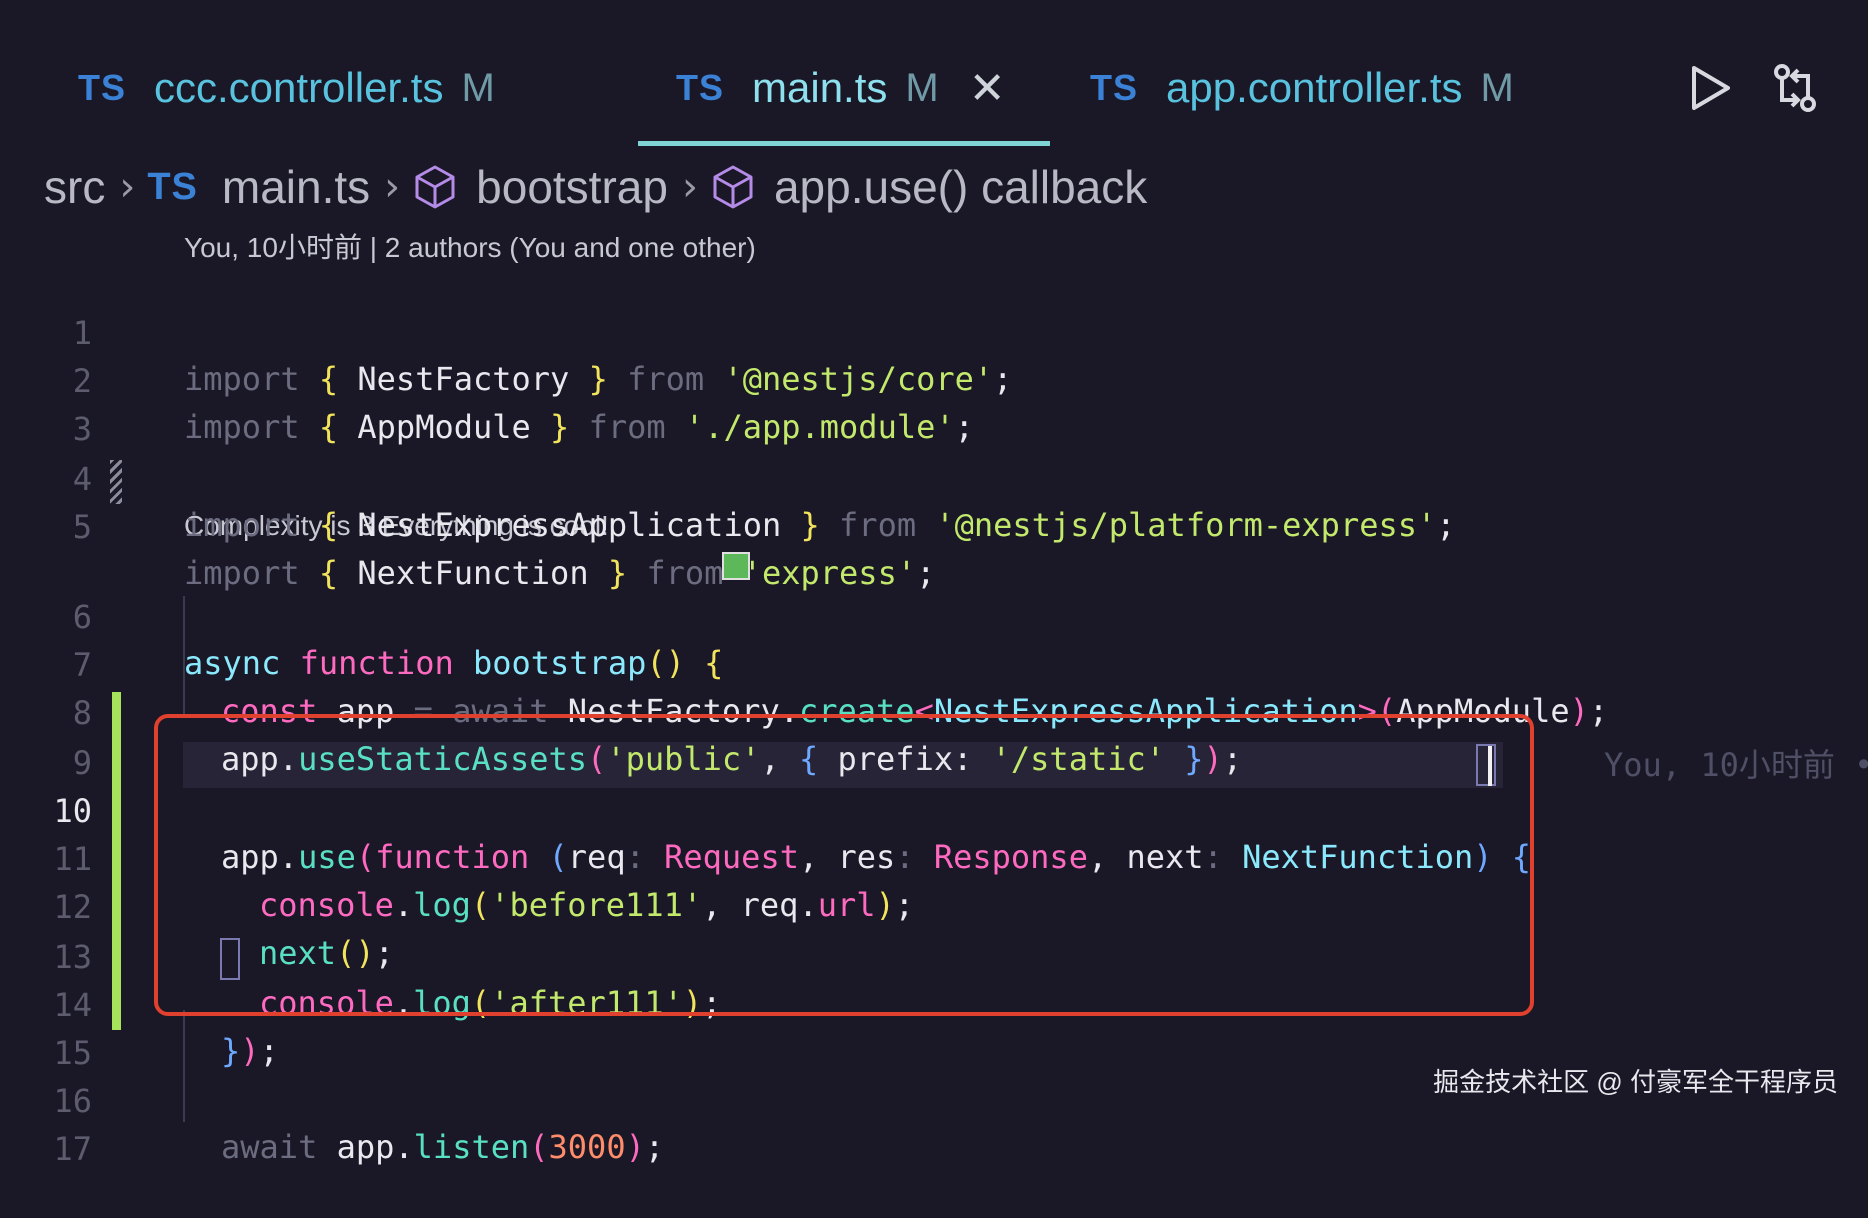  Describe the element at coordinates (74, 187) in the screenshot. I see `breadcrumb-folder: src` at that location.